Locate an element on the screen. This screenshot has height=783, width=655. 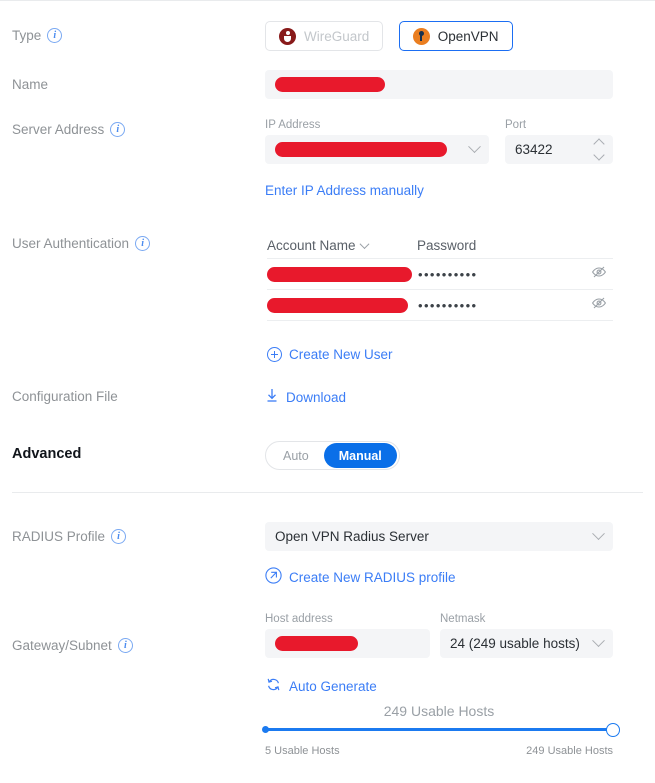
configuration-file-label: Configuration File is located at coordinates (65, 396).